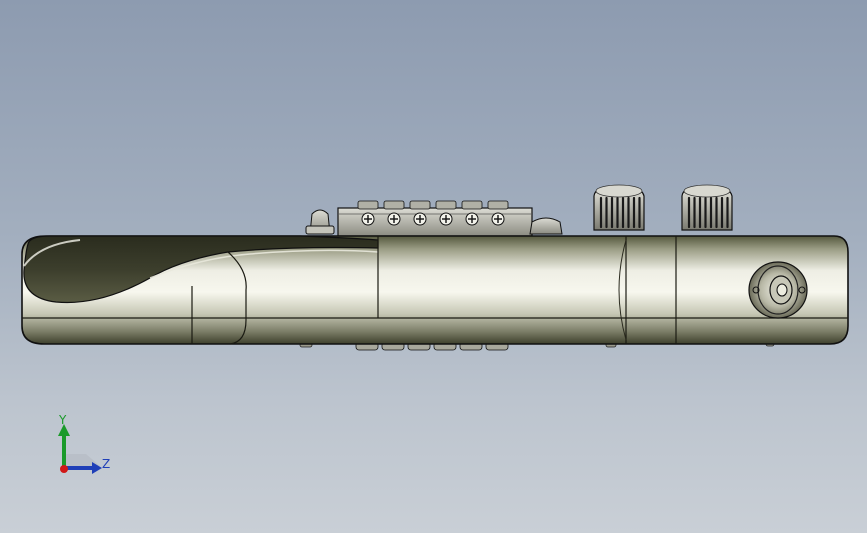  What do you see at coordinates (663, 207) in the screenshot?
I see `control-knobs` at bounding box center [663, 207].